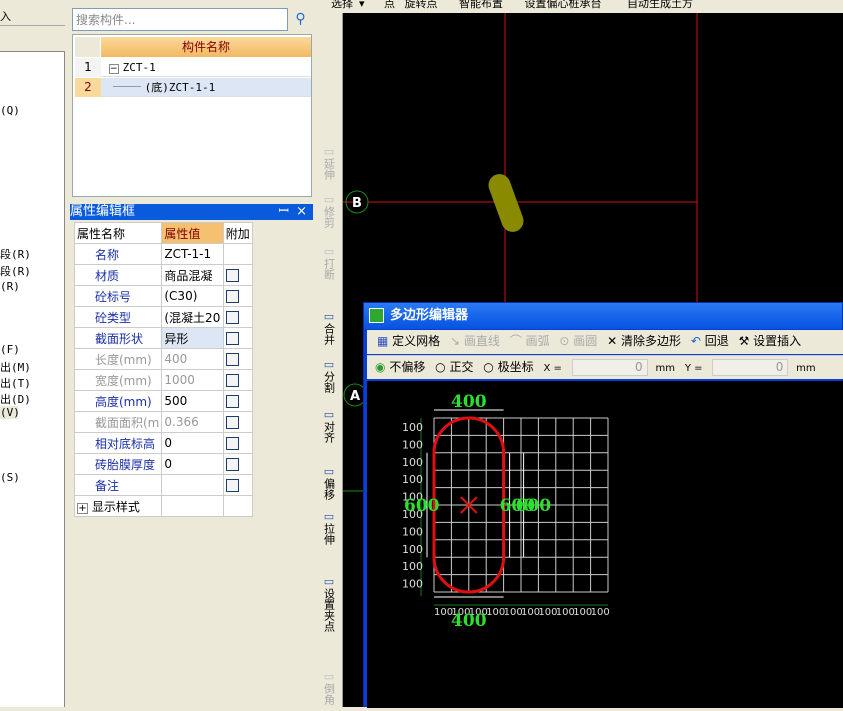 The height and width of the screenshot is (711, 843). I want to click on property-row: 砼类型 (混凝土20, so click(163, 317).